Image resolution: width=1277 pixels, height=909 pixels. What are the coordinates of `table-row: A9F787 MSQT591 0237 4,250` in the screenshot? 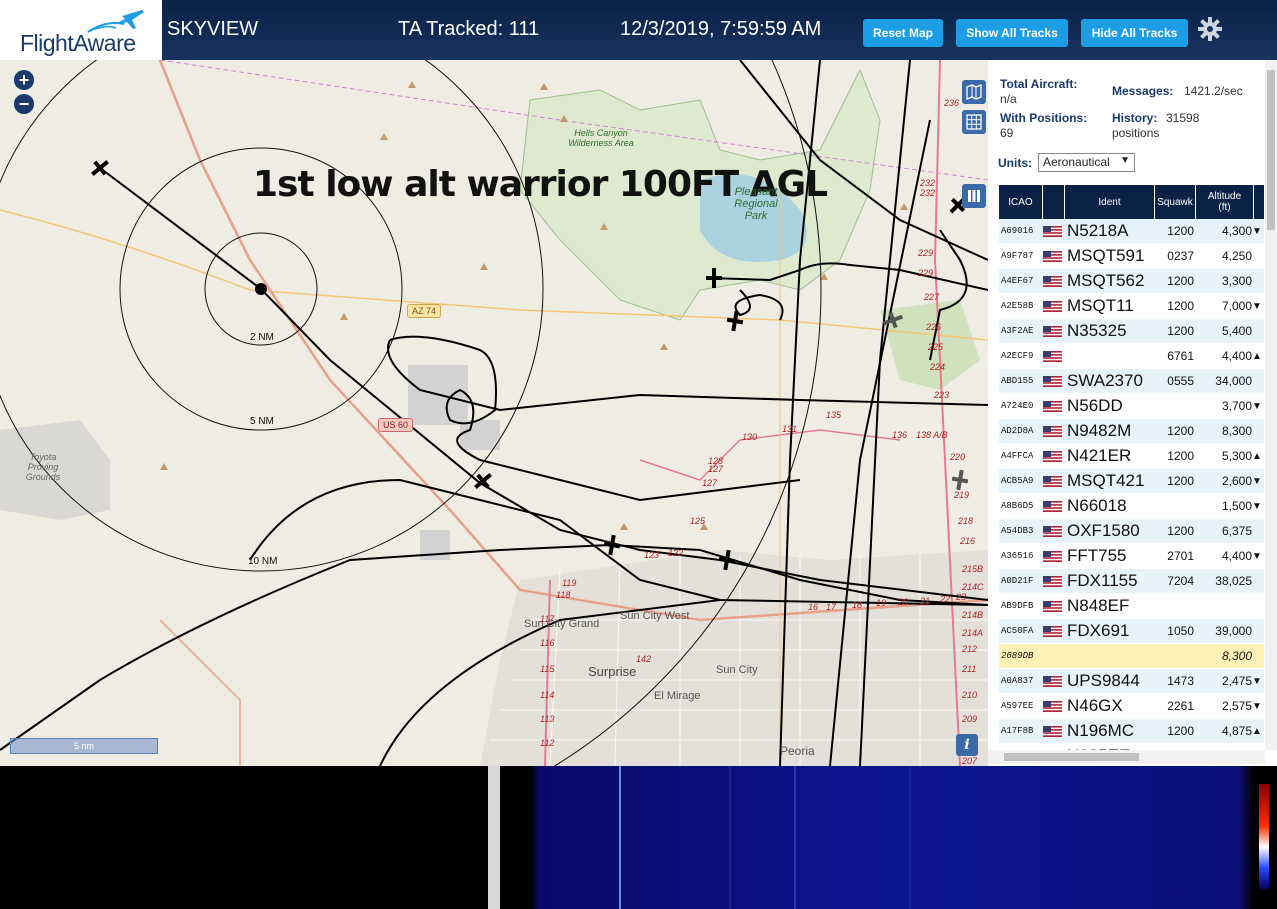 It's located at (1131, 256).